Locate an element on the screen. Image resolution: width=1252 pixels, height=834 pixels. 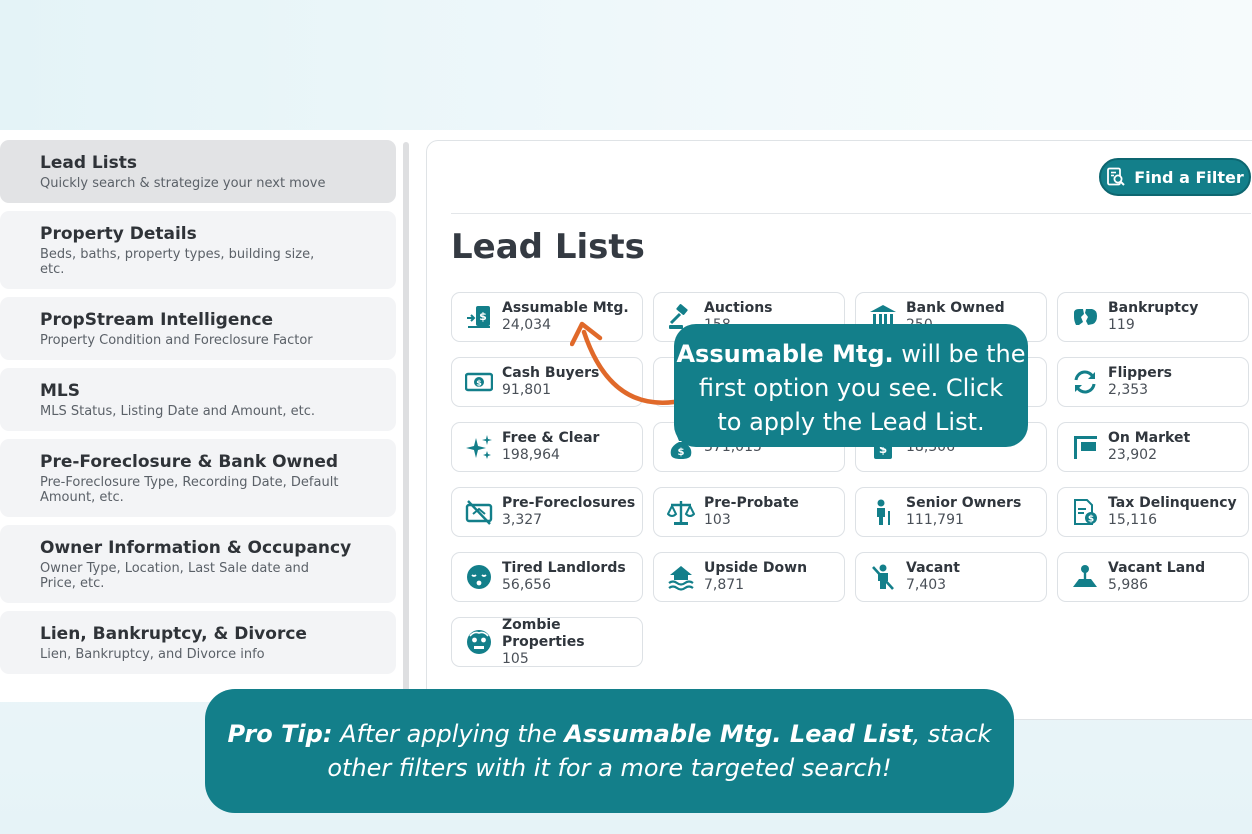
lead-card-label: Pre-Foreclosures is located at coordinates (569, 503).